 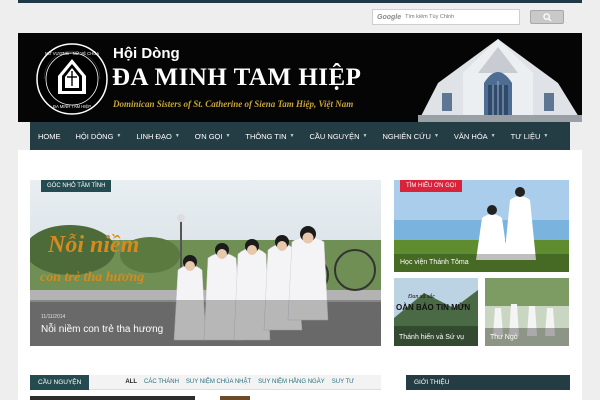 I want to click on nav-item-linh-dao: LINH ĐẠO ▼, so click(x=157, y=136).